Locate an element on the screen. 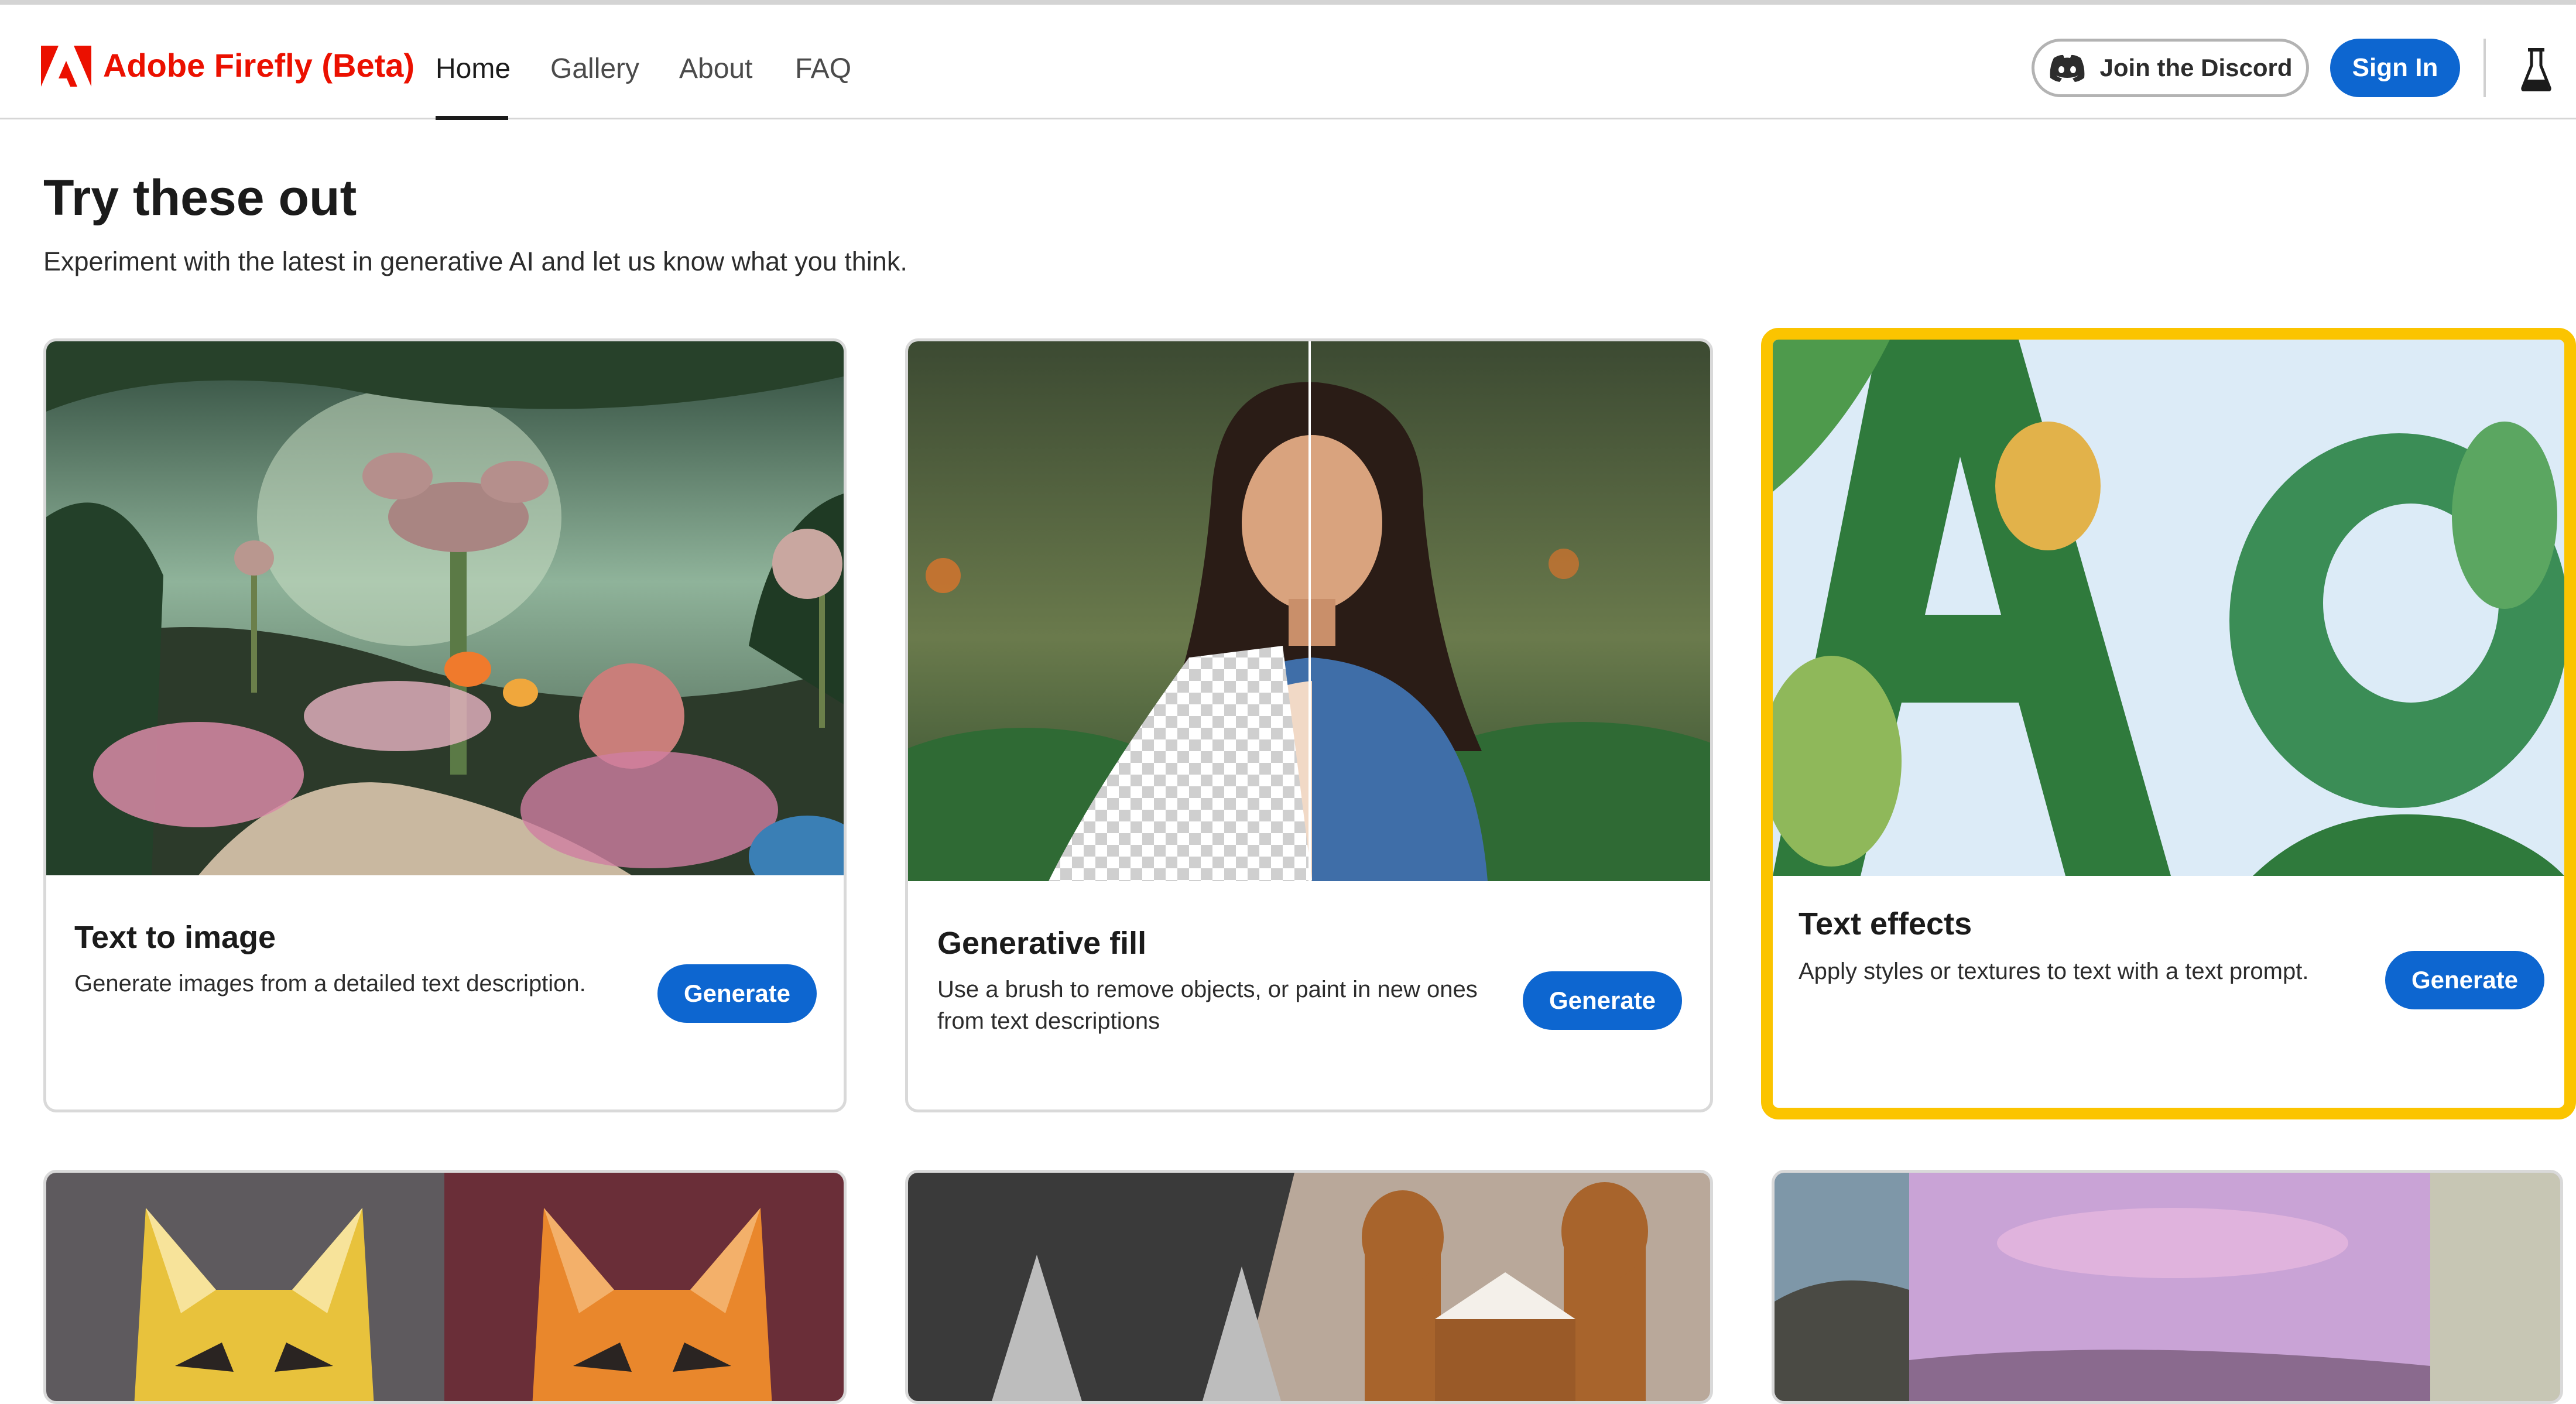 The height and width of the screenshot is (1404, 2576). adobe-logo-icon is located at coordinates (66, 66).